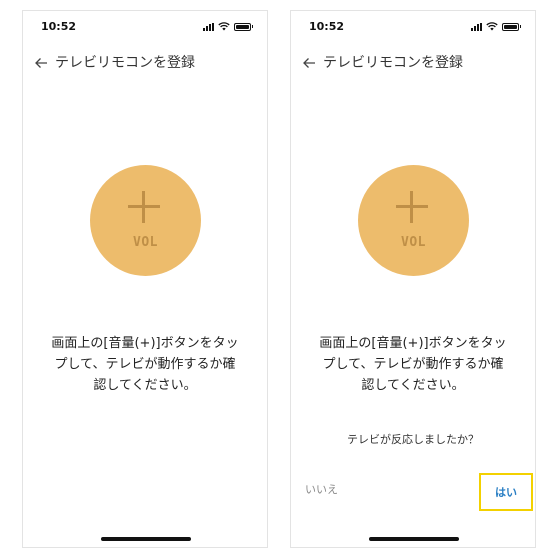  What do you see at coordinates (506, 492) in the screenshot?
I see `yes-button: はい` at bounding box center [506, 492].